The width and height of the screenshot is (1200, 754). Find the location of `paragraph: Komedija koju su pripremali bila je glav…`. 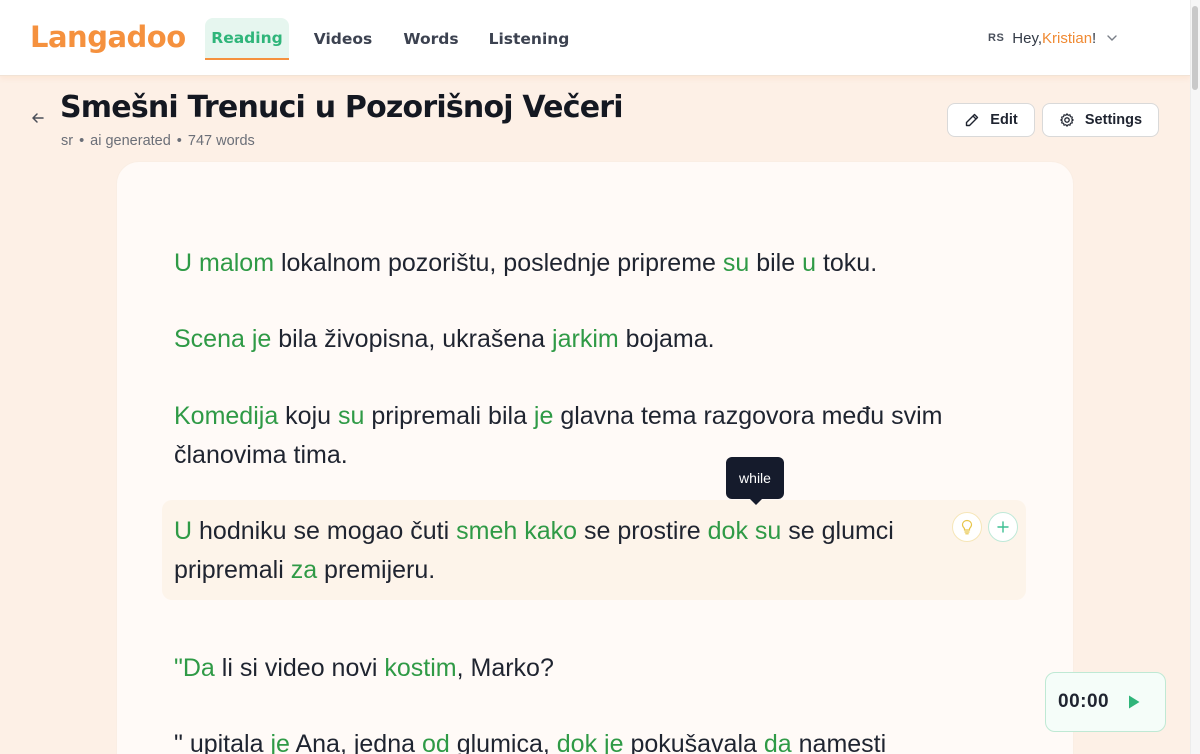

paragraph: Komedija koju su pripremali bila je glav… is located at coordinates (579, 436).